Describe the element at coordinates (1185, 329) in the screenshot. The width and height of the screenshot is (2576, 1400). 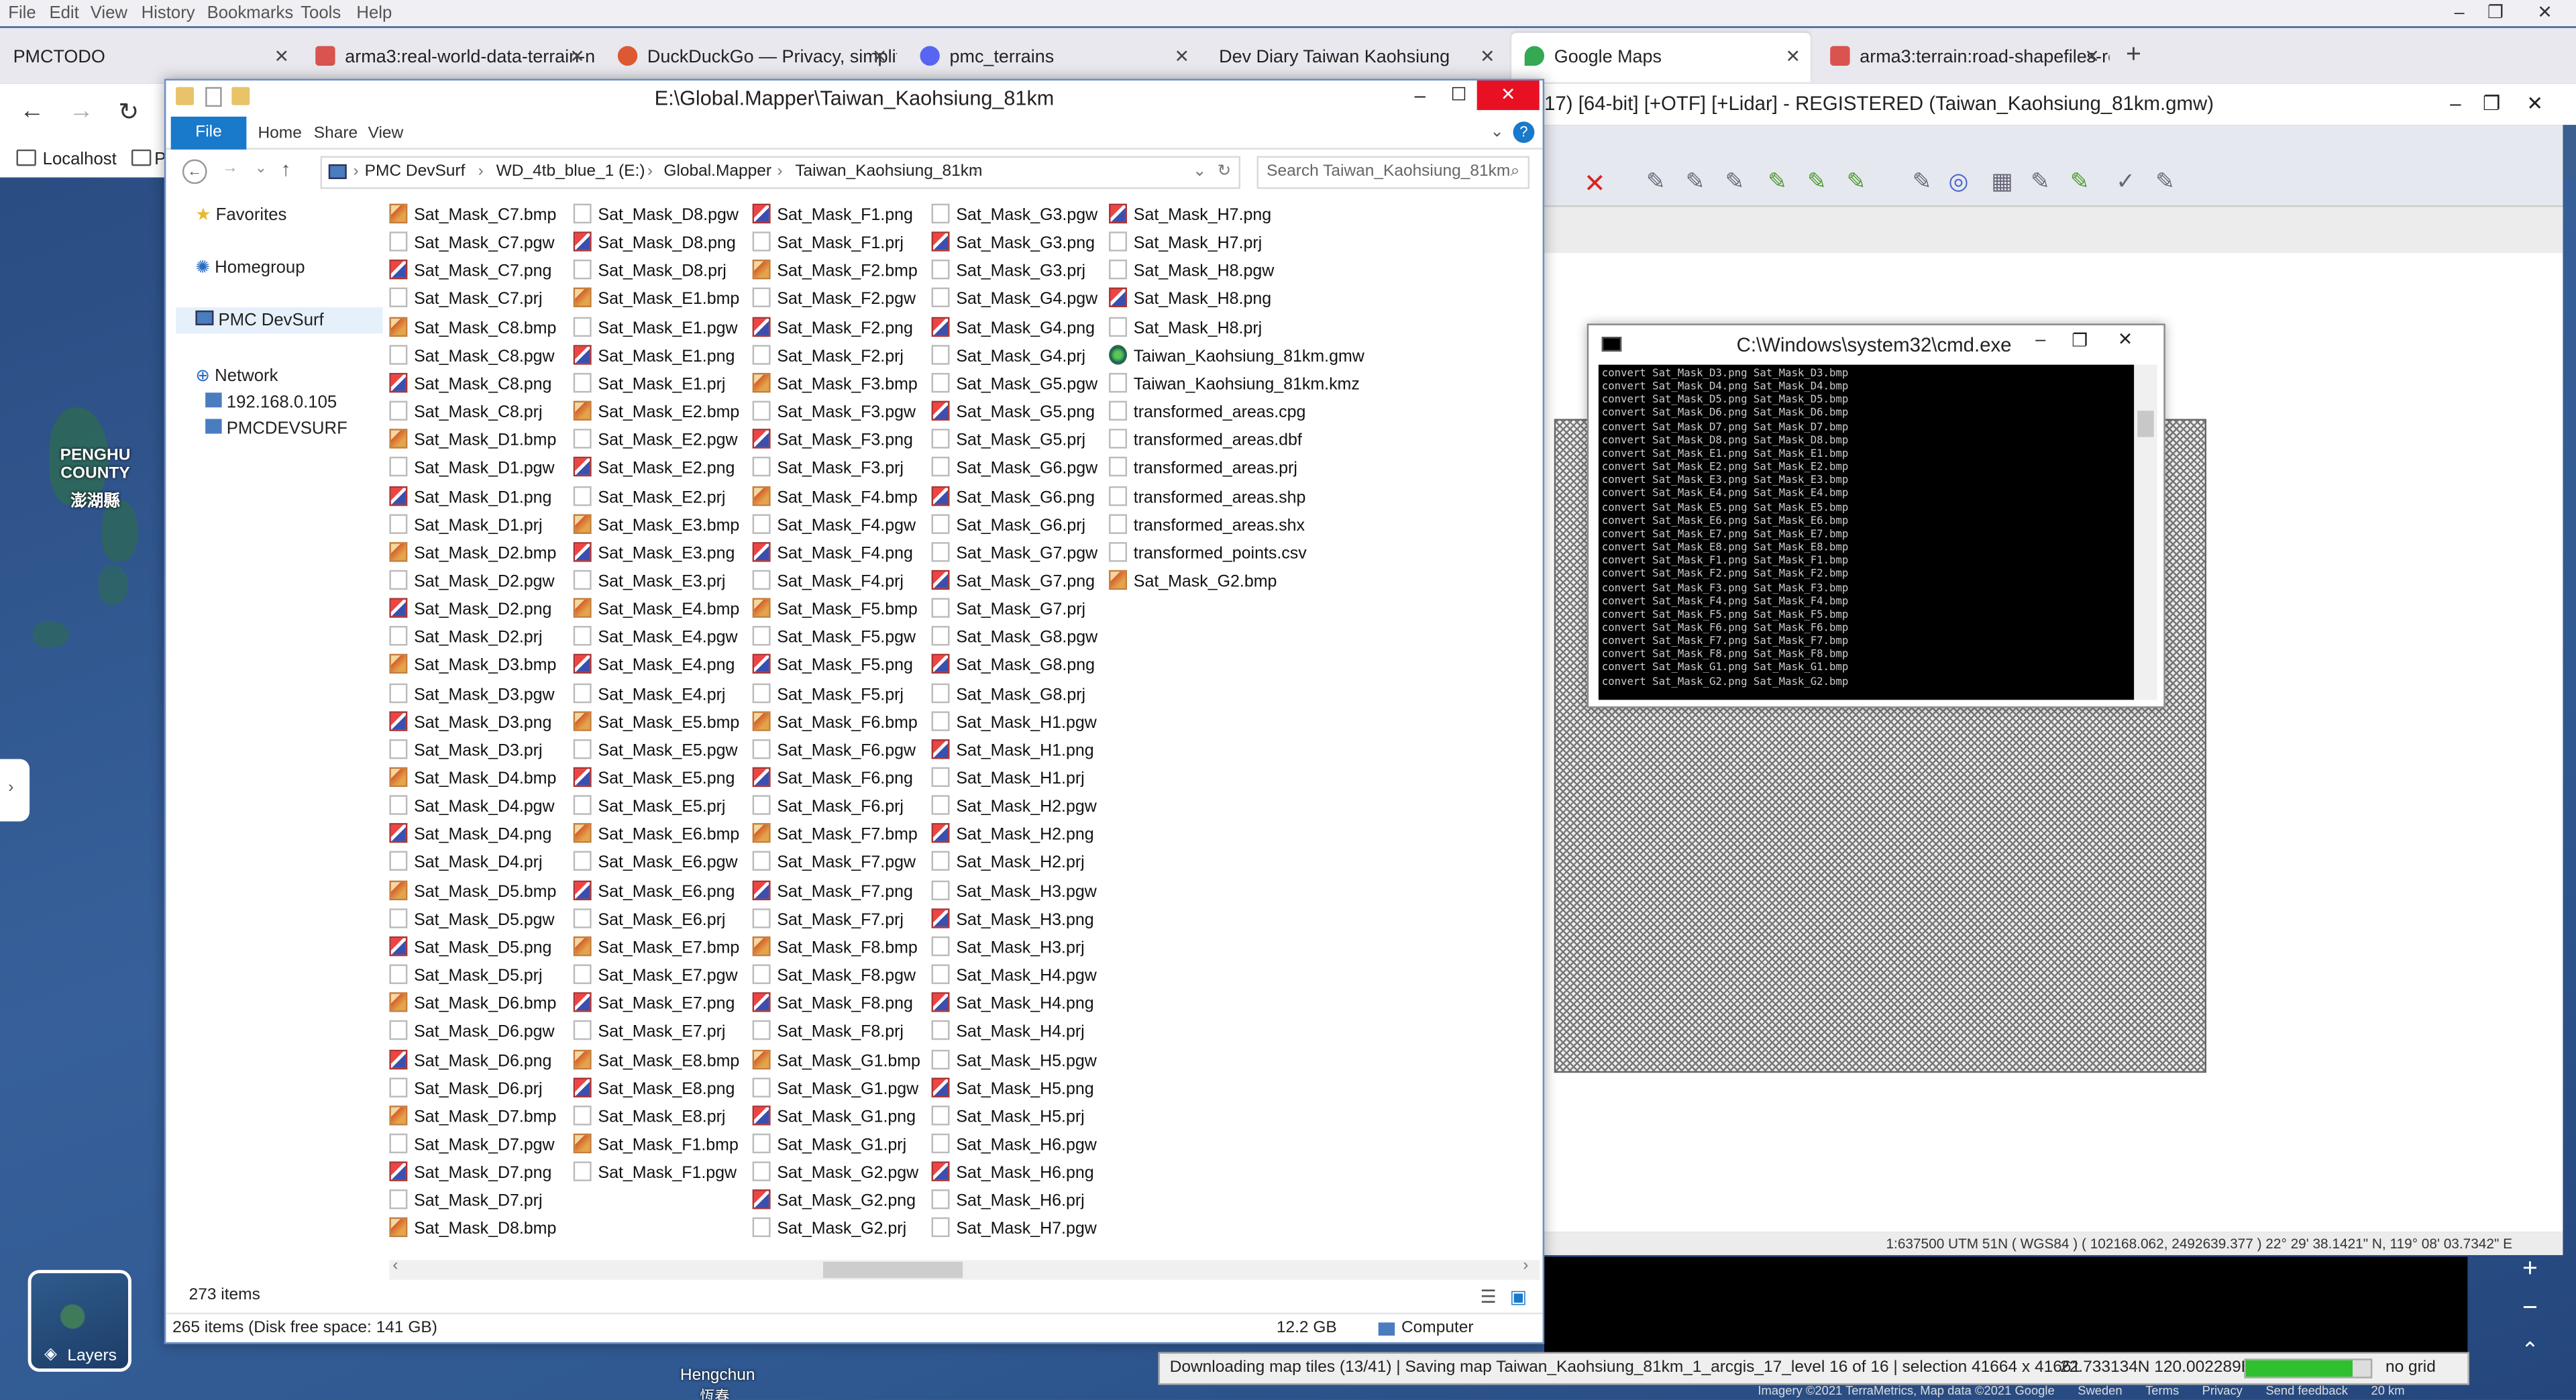
I see `file-item: Sat_Mask_H8.prj` at that location.